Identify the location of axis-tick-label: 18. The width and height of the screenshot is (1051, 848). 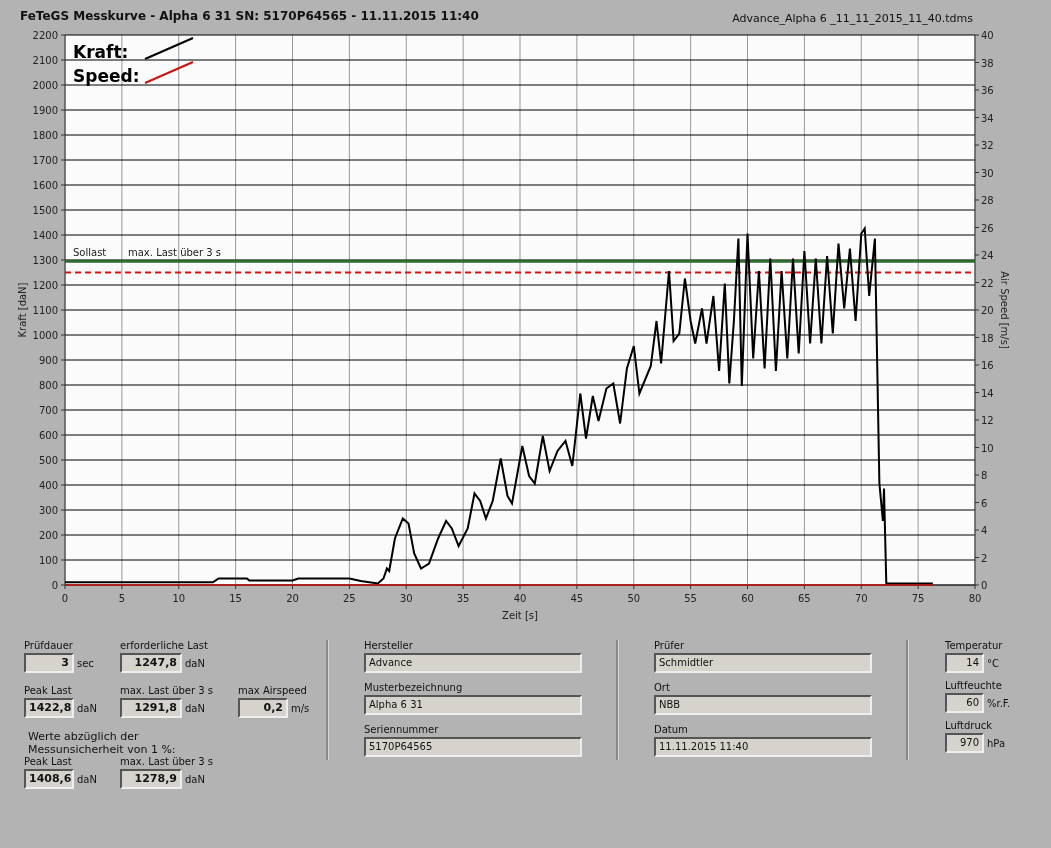
(987, 338).